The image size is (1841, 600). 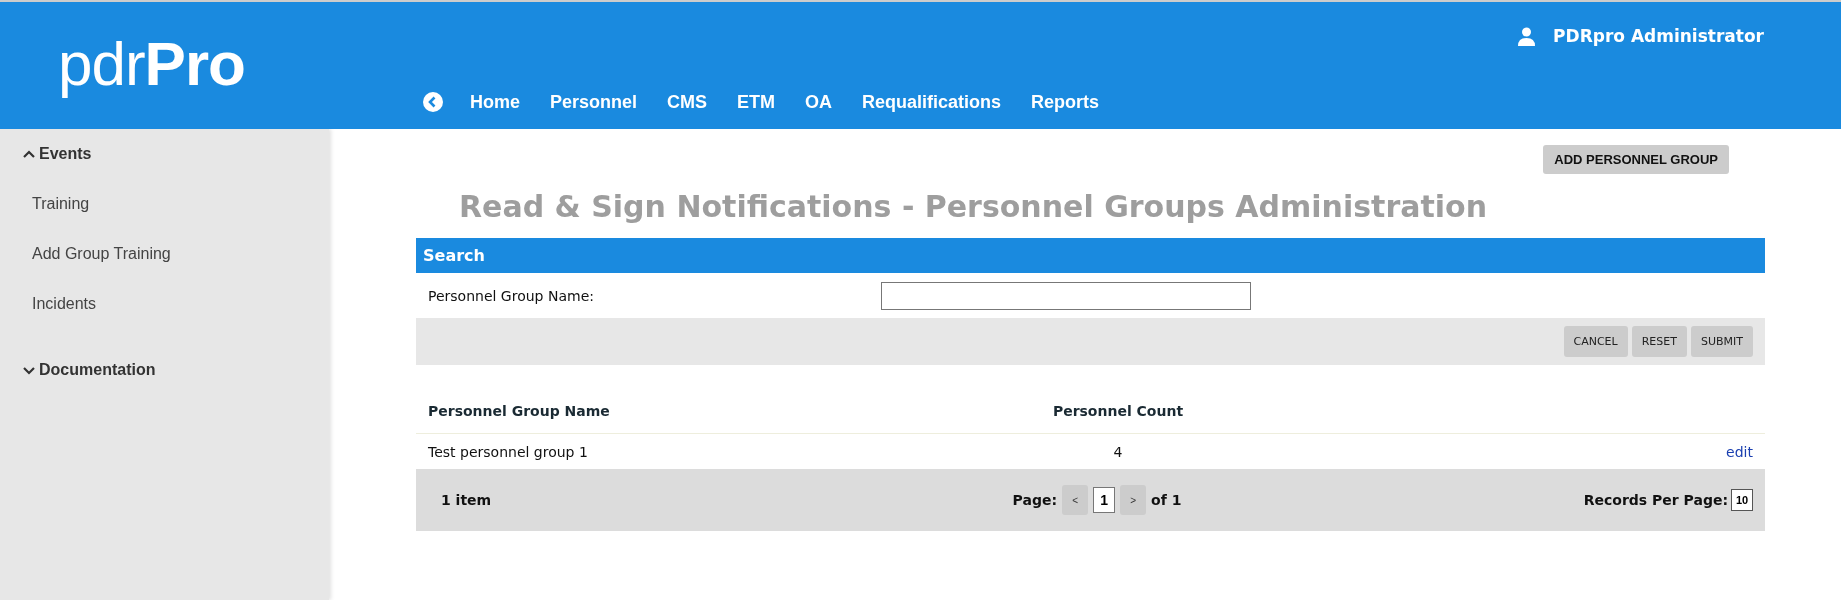 I want to click on add-personnel-group-button: ADD PERSONNEL GROUP, so click(x=1636, y=159).